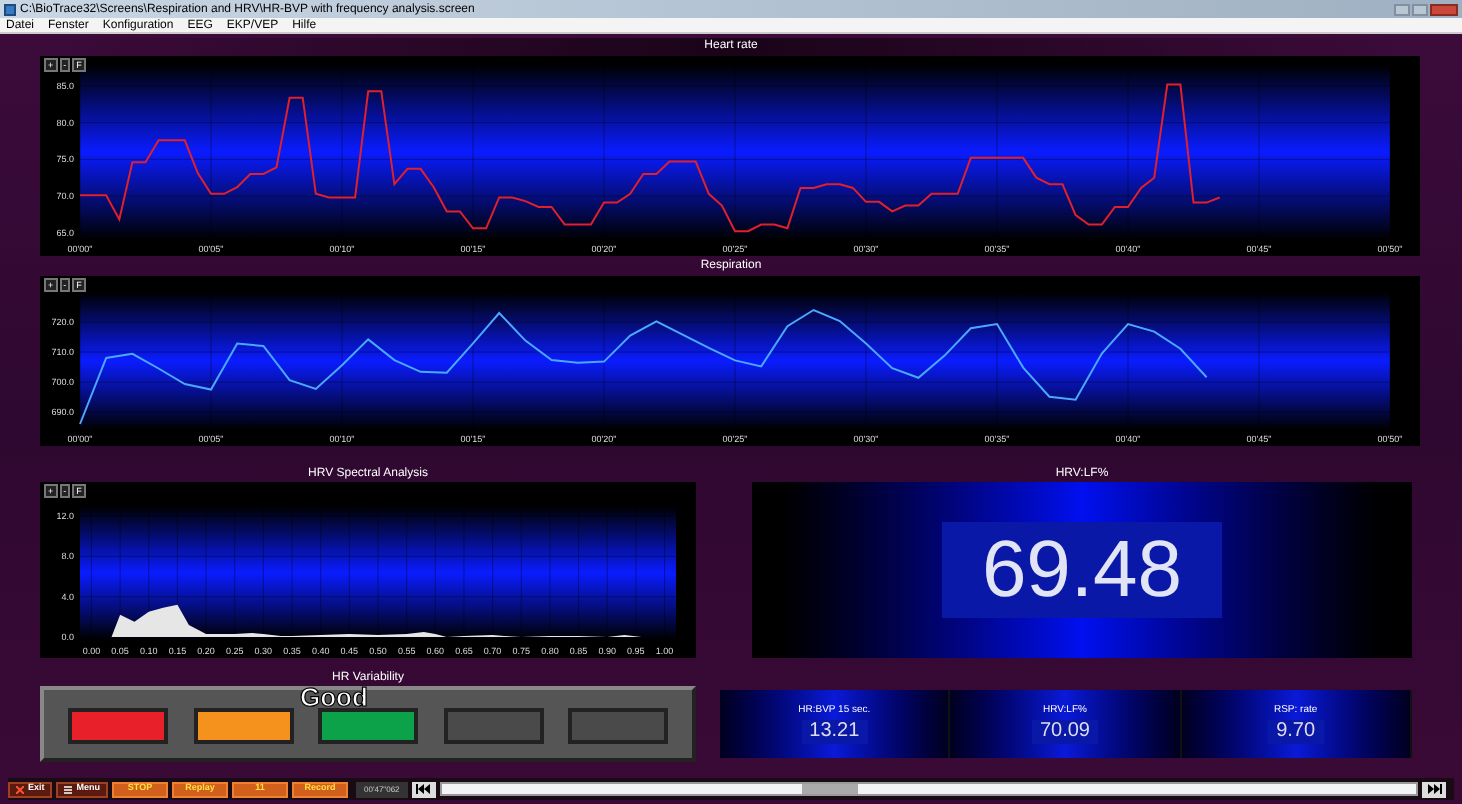  Describe the element at coordinates (928, 789) in the screenshot. I see `position-scrollbar` at that location.